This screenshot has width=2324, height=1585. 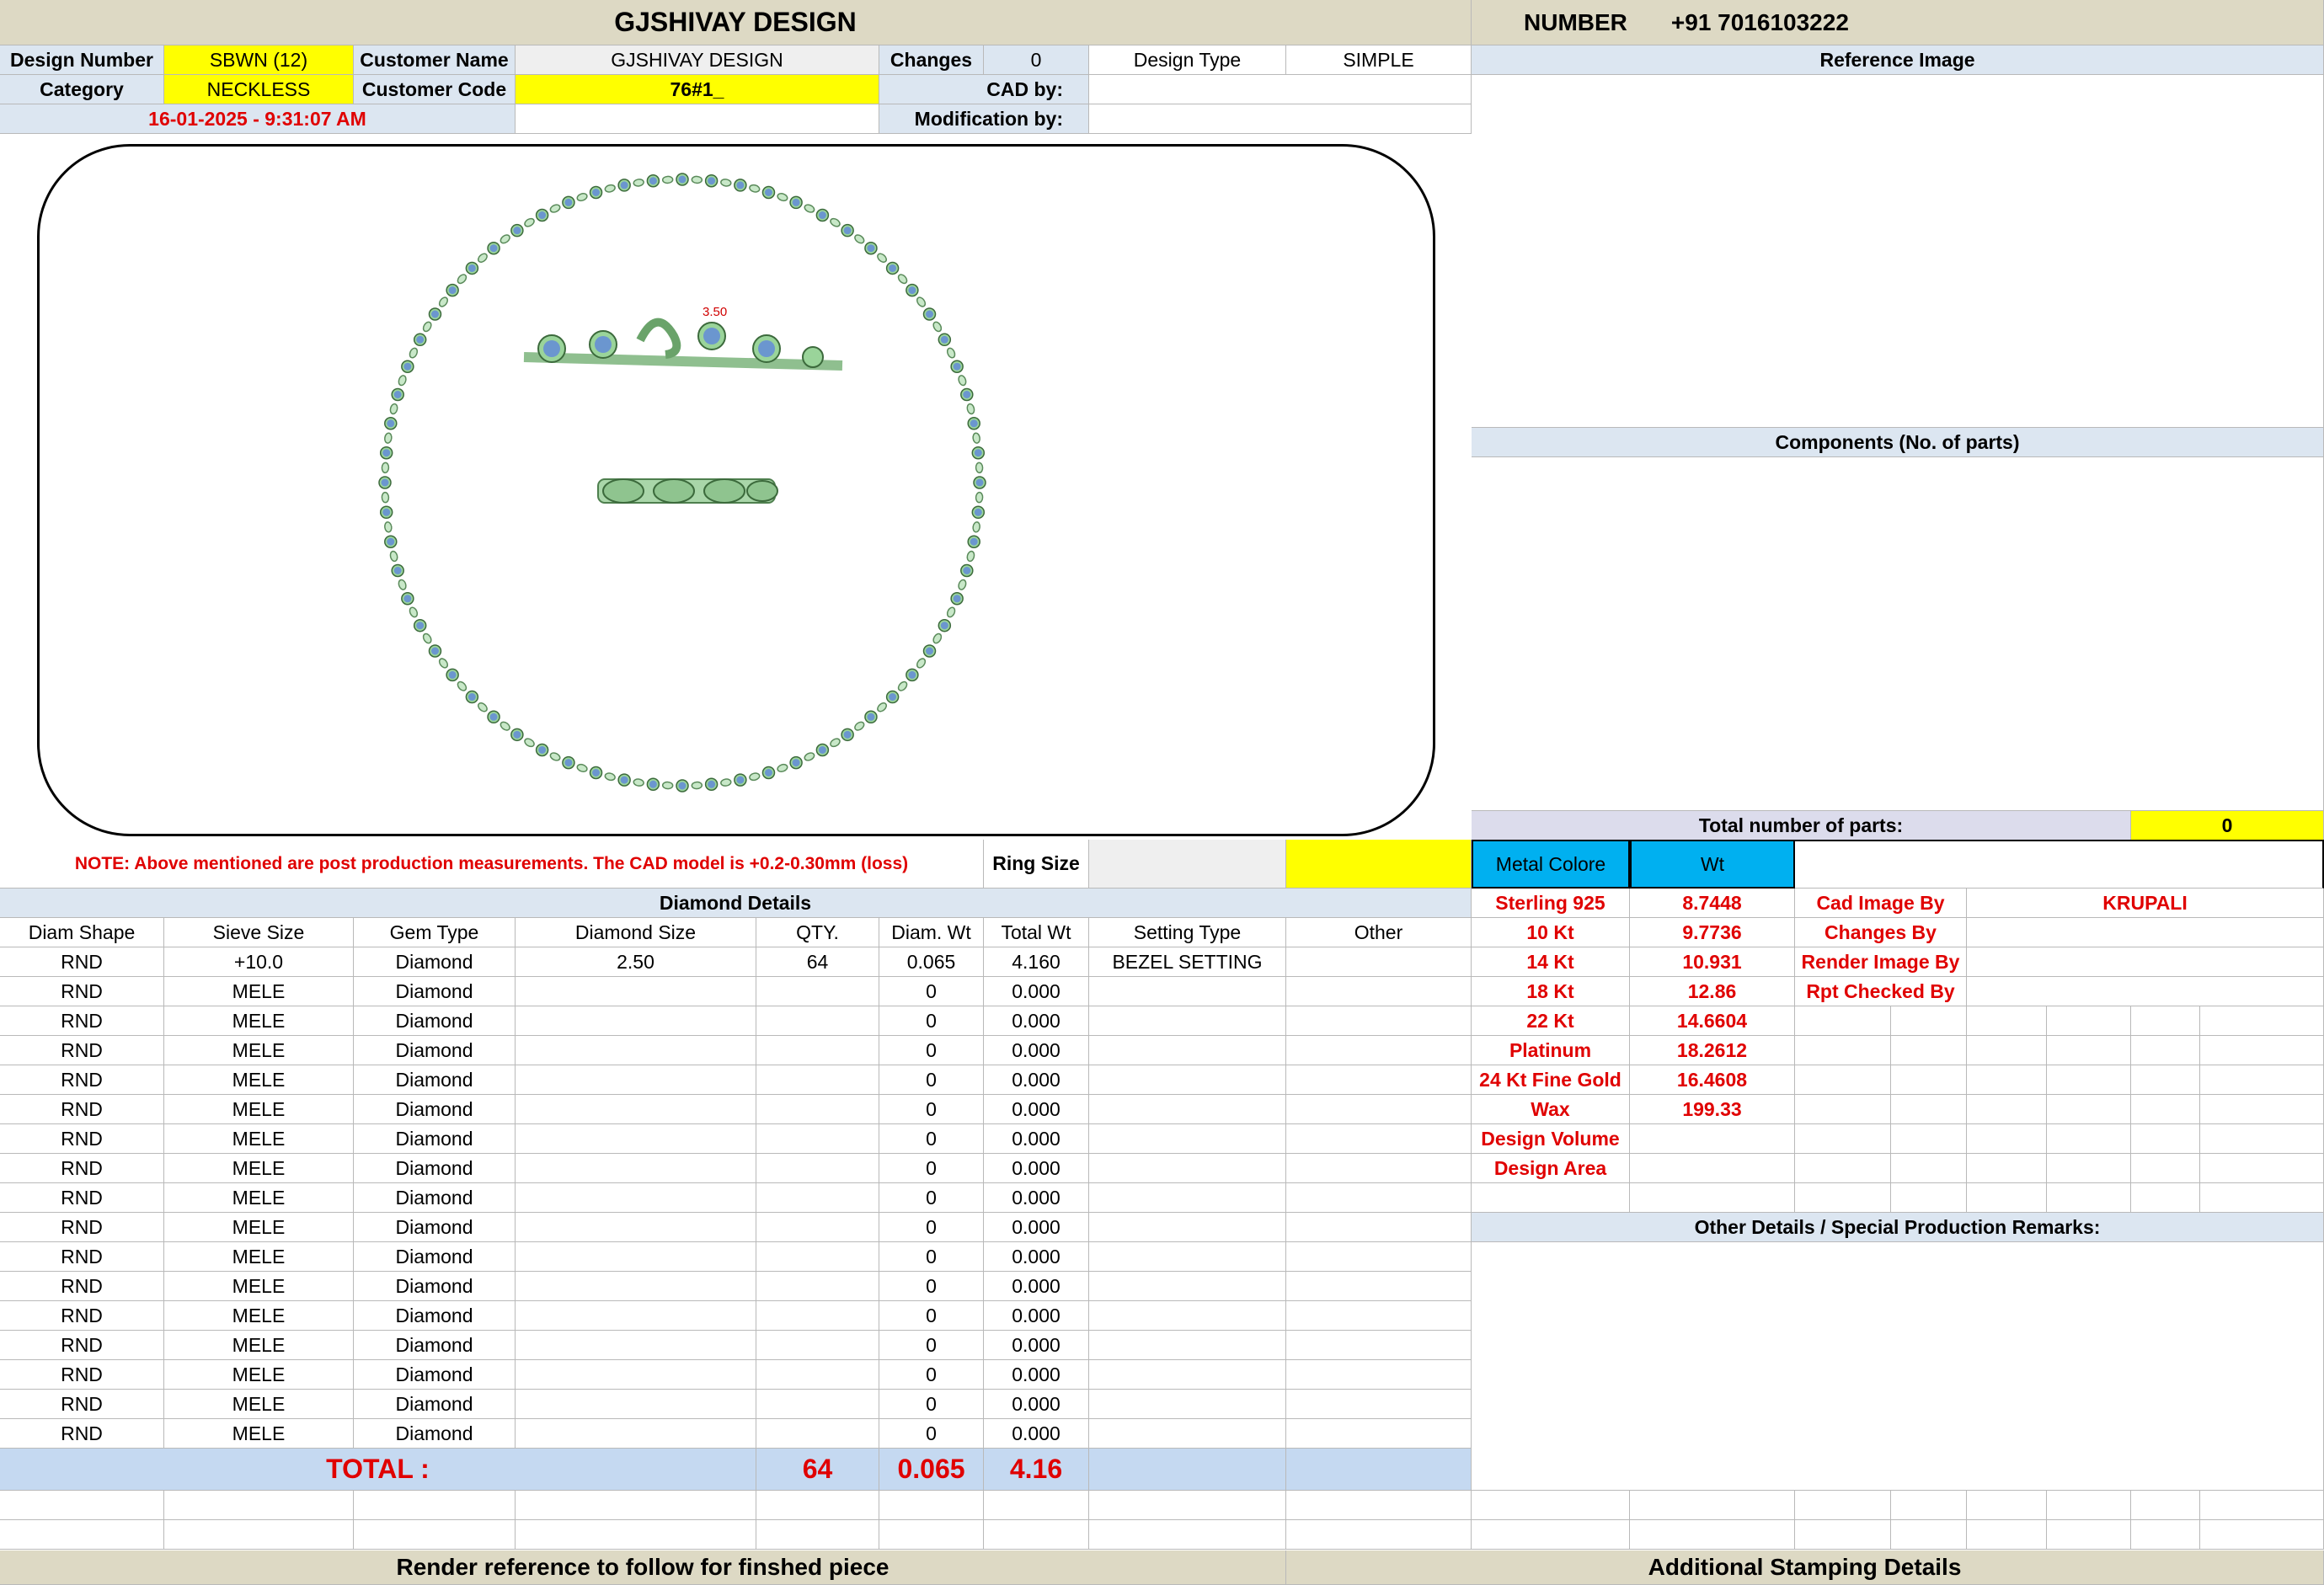 What do you see at coordinates (1379, 60) in the screenshot?
I see `design-type-value: SIMPLE` at bounding box center [1379, 60].